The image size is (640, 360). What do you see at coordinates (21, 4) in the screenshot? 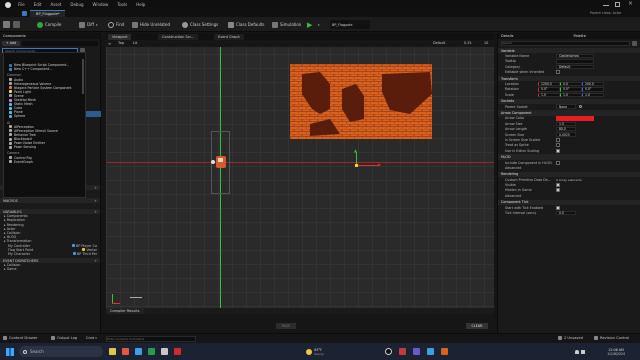
I see `menu-file: File` at bounding box center [21, 4].